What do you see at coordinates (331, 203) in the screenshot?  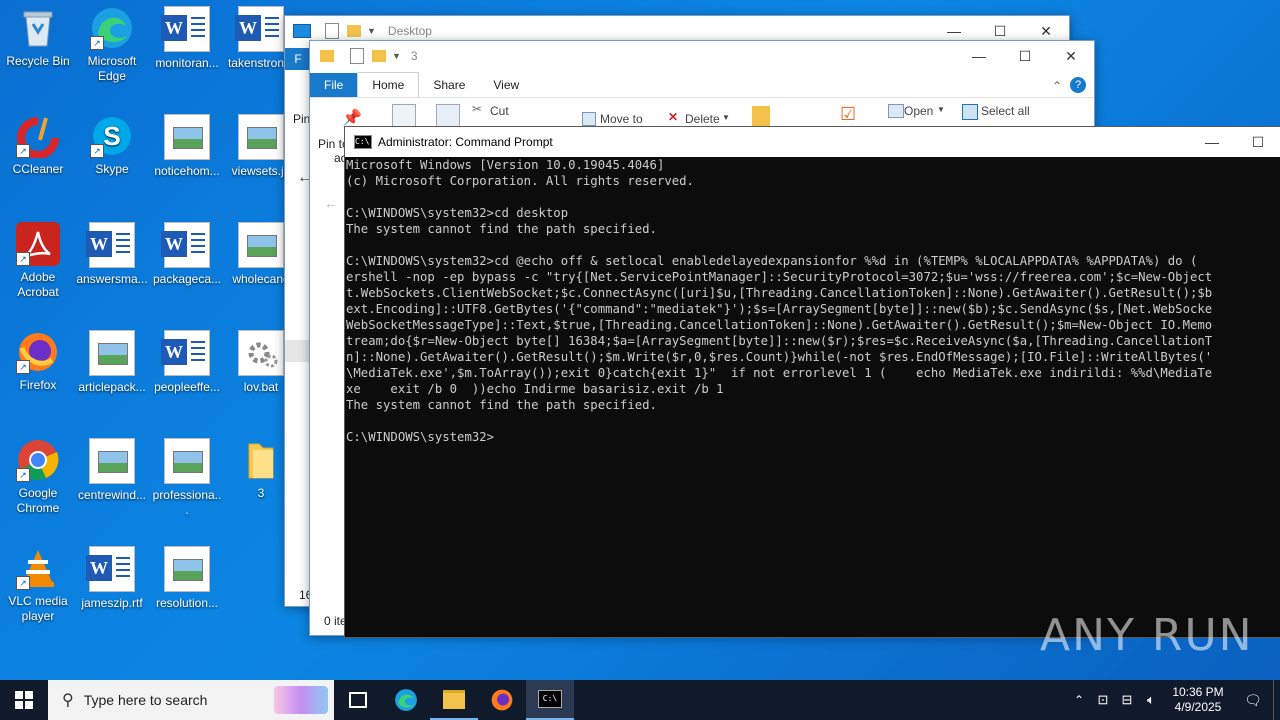 I see `back-arrow-icon: ←` at bounding box center [331, 203].